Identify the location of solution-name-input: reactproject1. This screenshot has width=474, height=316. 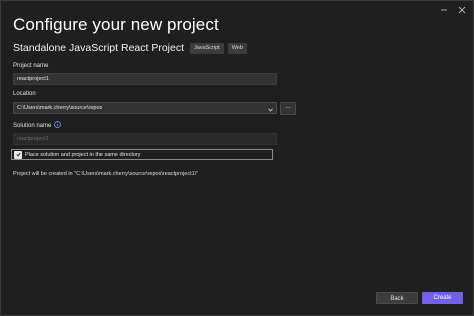
(145, 139).